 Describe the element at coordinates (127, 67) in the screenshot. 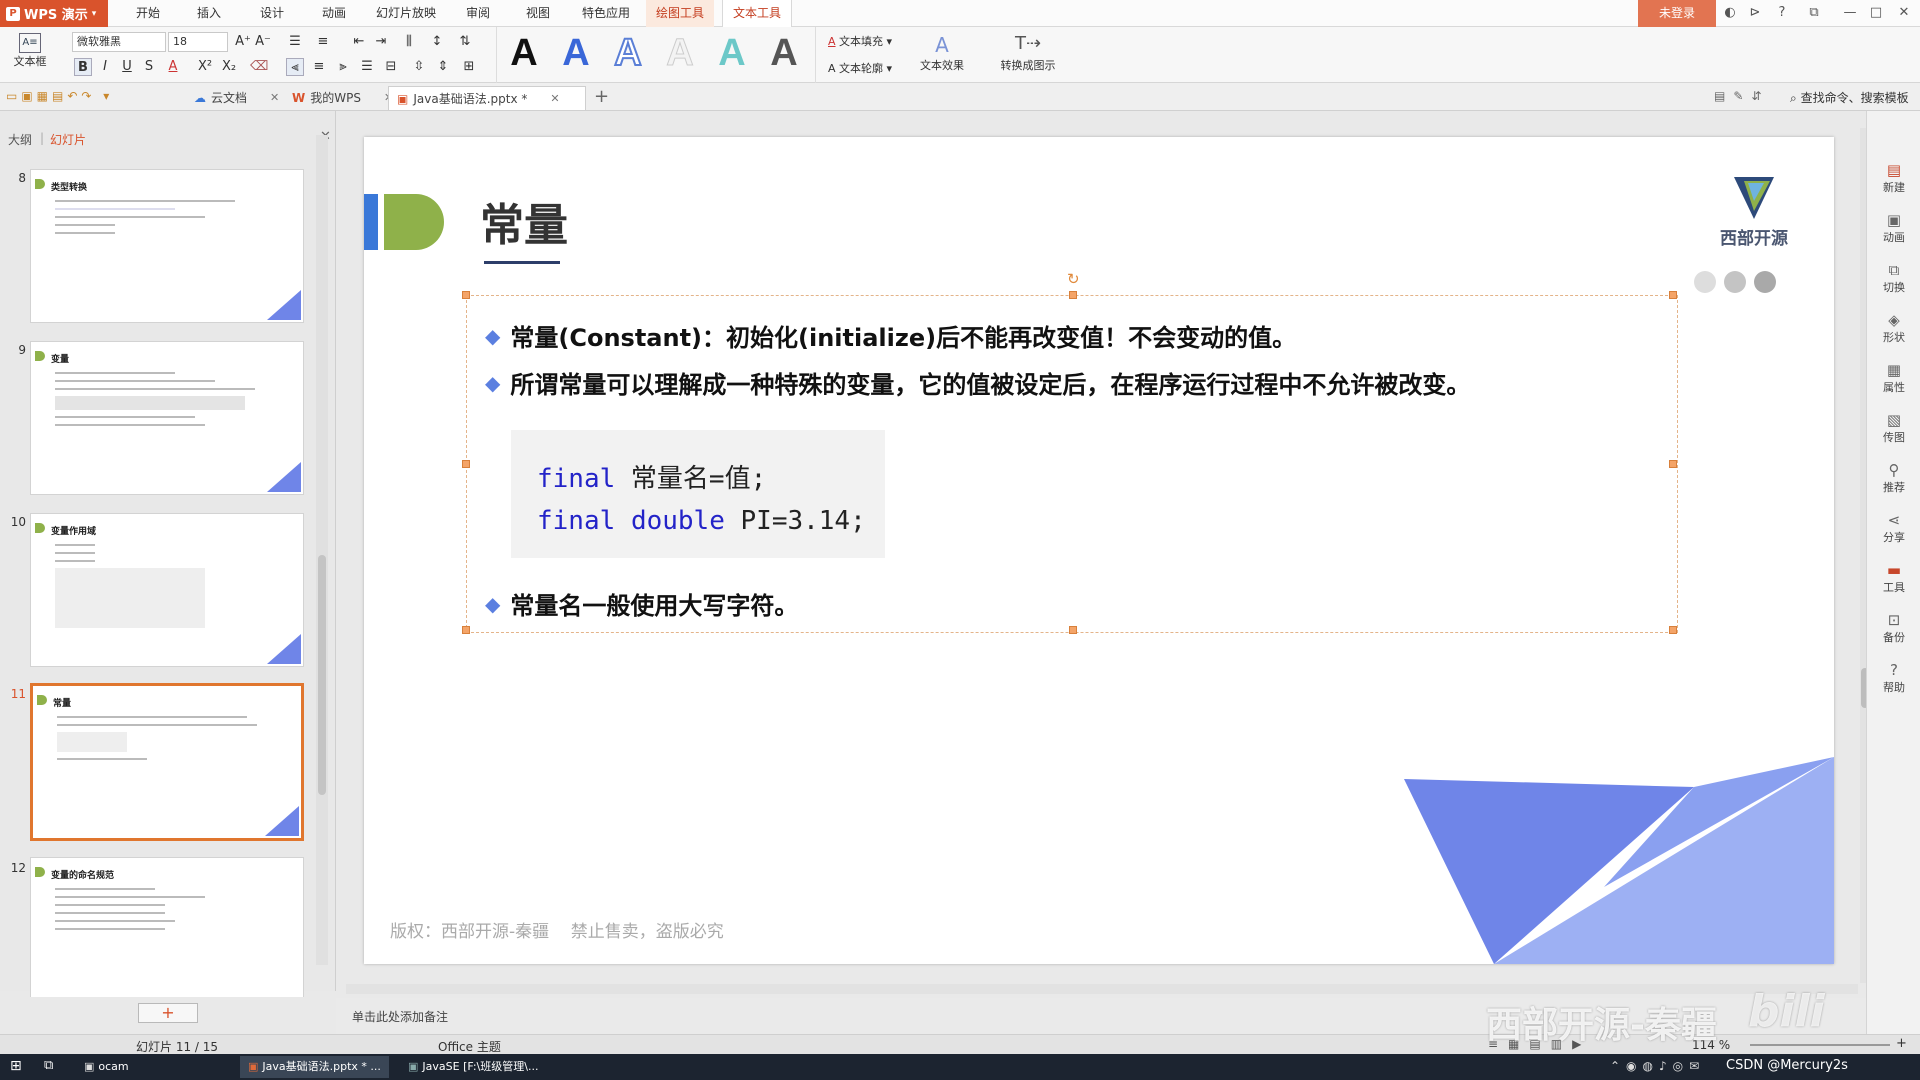

I see `underline-button: U` at that location.